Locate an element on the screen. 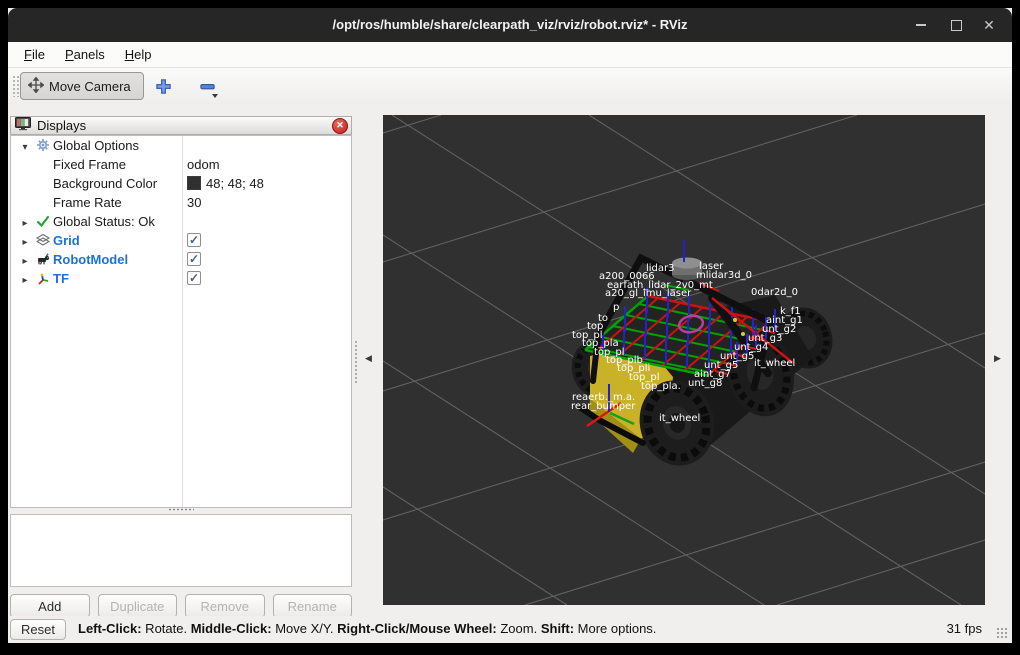 Image resolution: width=1020 pixels, height=655 pixels. description-area is located at coordinates (181, 550).